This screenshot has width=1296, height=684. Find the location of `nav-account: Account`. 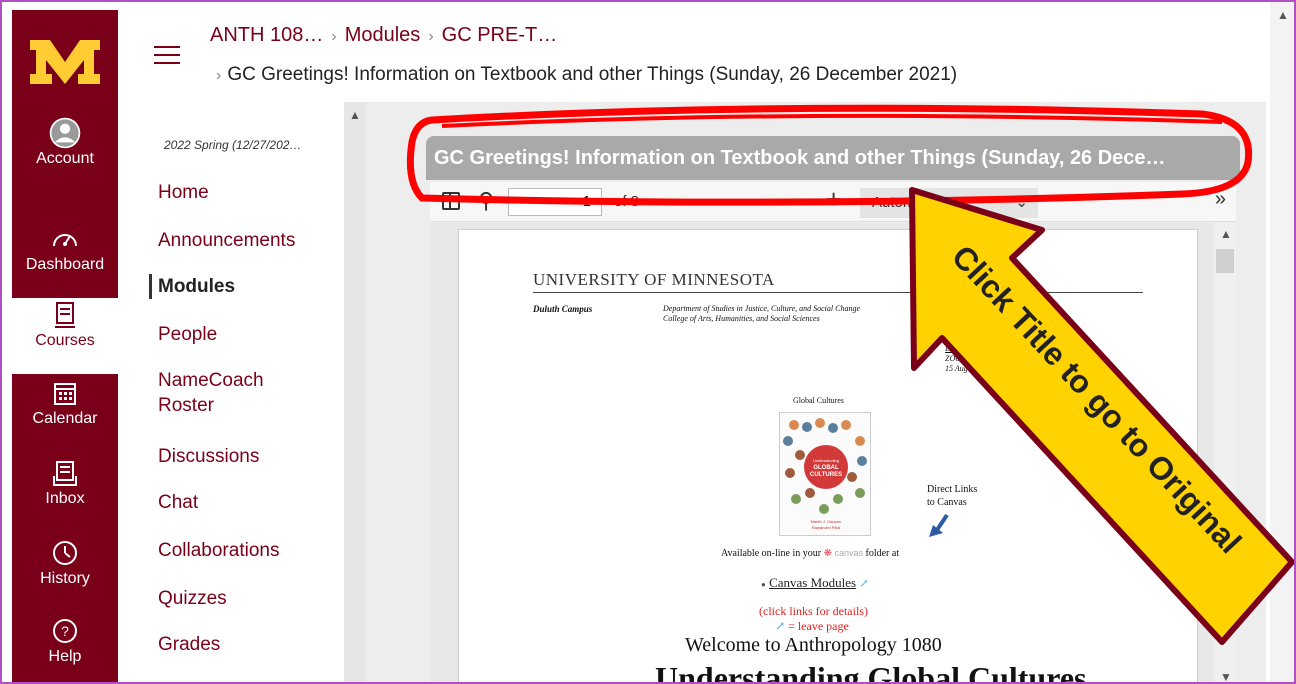

nav-account: Account is located at coordinates (65, 151).